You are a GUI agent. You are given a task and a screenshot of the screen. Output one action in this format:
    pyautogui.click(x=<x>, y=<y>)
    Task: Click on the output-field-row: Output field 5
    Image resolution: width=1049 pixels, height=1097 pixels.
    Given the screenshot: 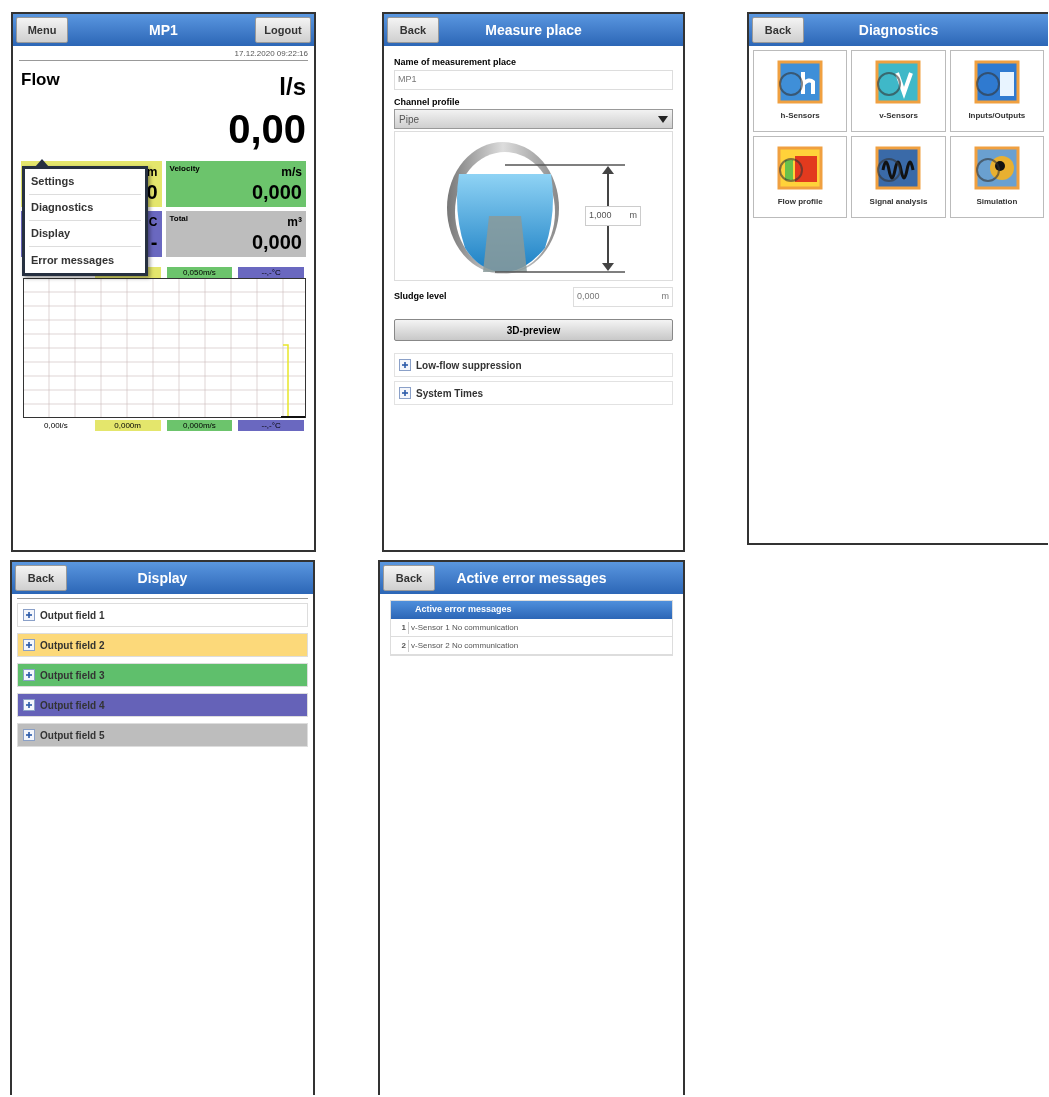 What is the action you would take?
    pyautogui.click(x=162, y=735)
    